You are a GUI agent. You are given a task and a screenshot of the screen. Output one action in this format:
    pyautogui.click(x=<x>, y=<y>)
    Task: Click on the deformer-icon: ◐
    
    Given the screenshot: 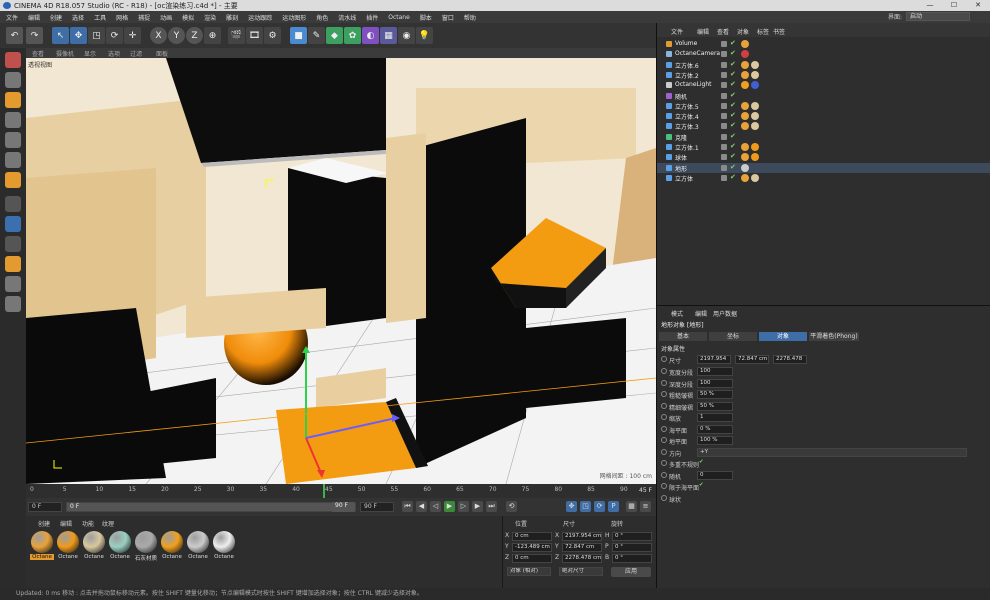 What is the action you would take?
    pyautogui.click(x=370, y=35)
    